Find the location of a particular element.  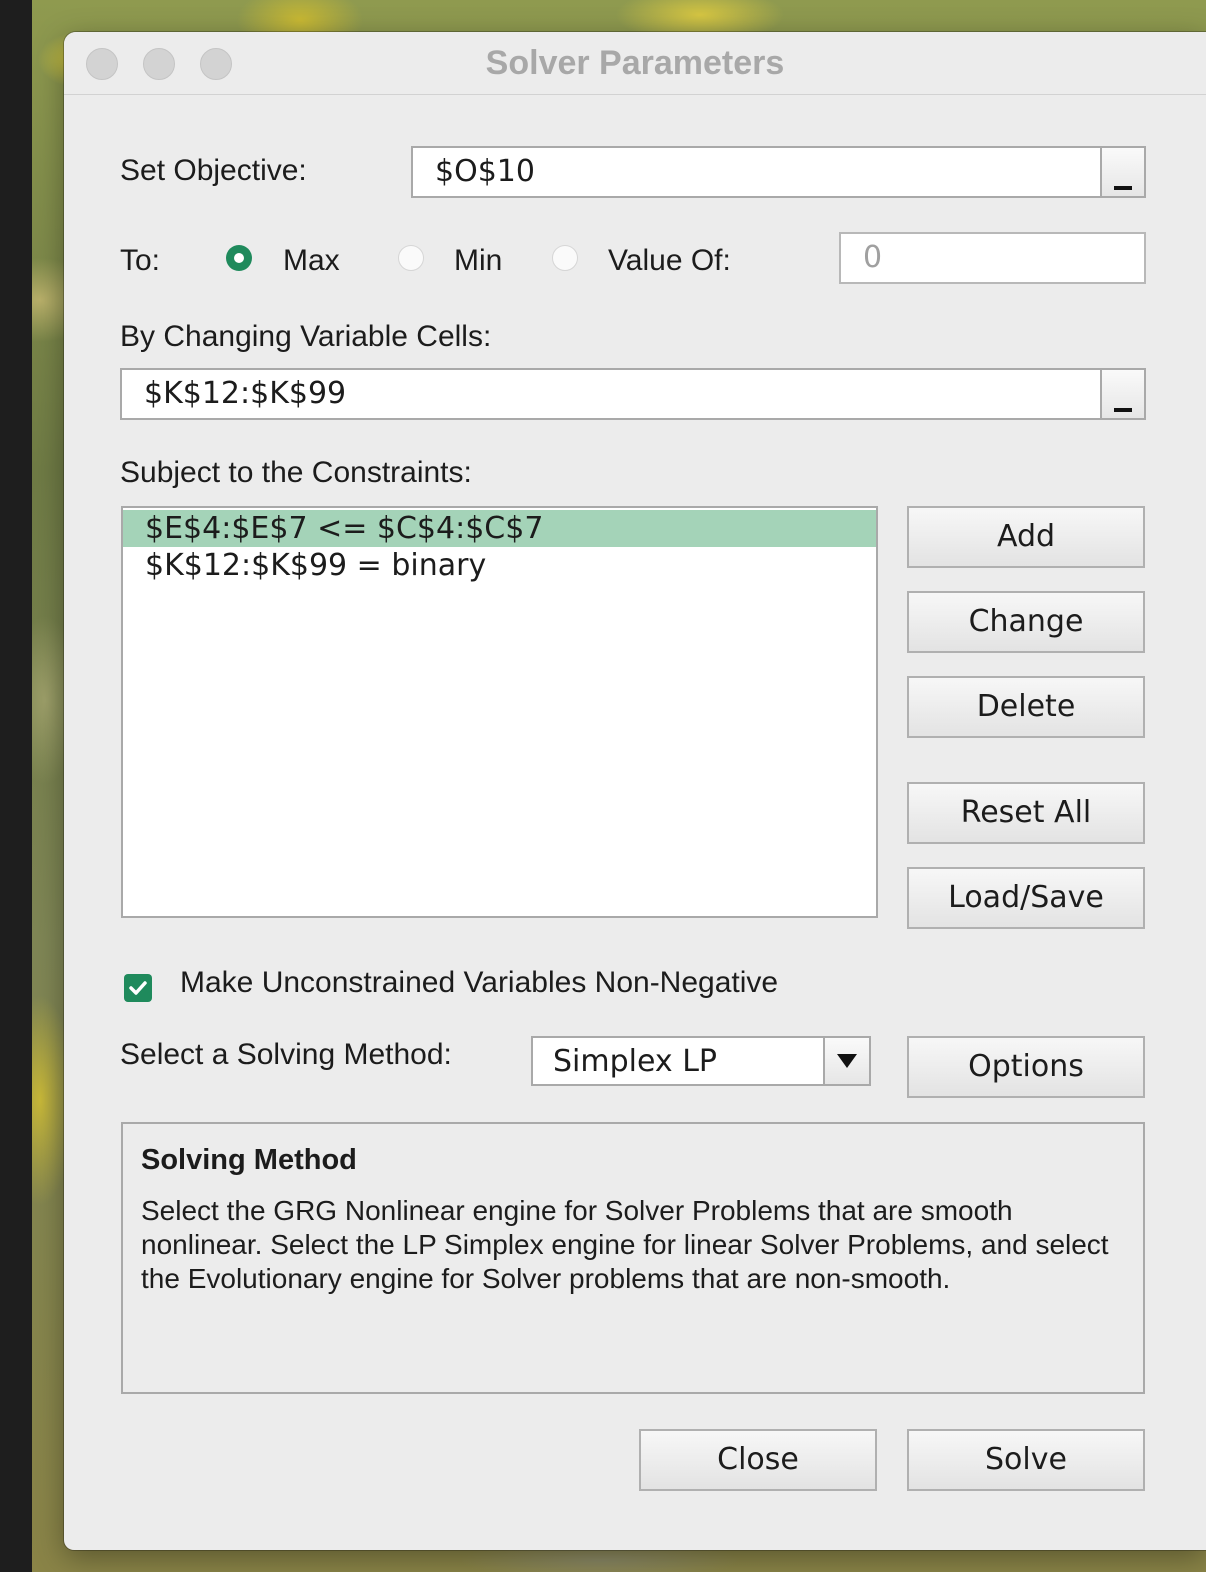

radio-min is located at coordinates (411, 258).